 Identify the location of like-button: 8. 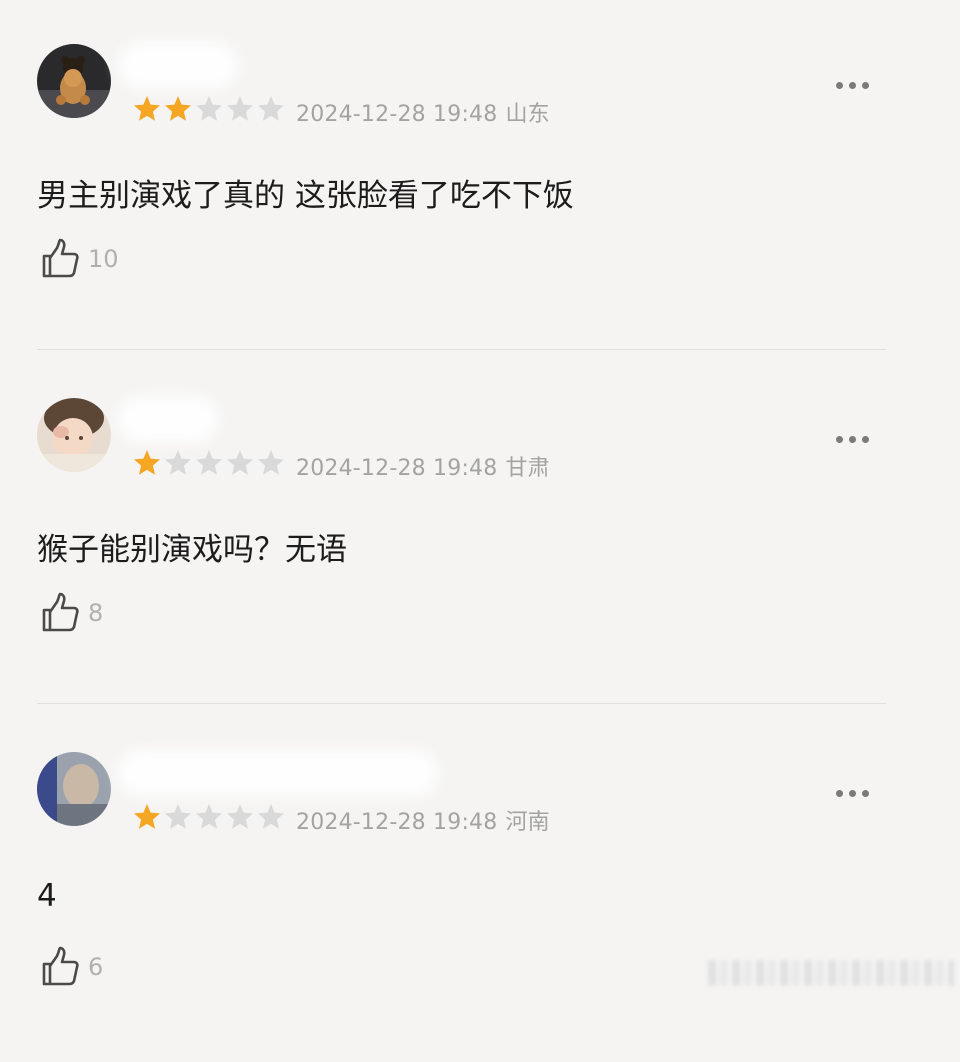
(70, 612).